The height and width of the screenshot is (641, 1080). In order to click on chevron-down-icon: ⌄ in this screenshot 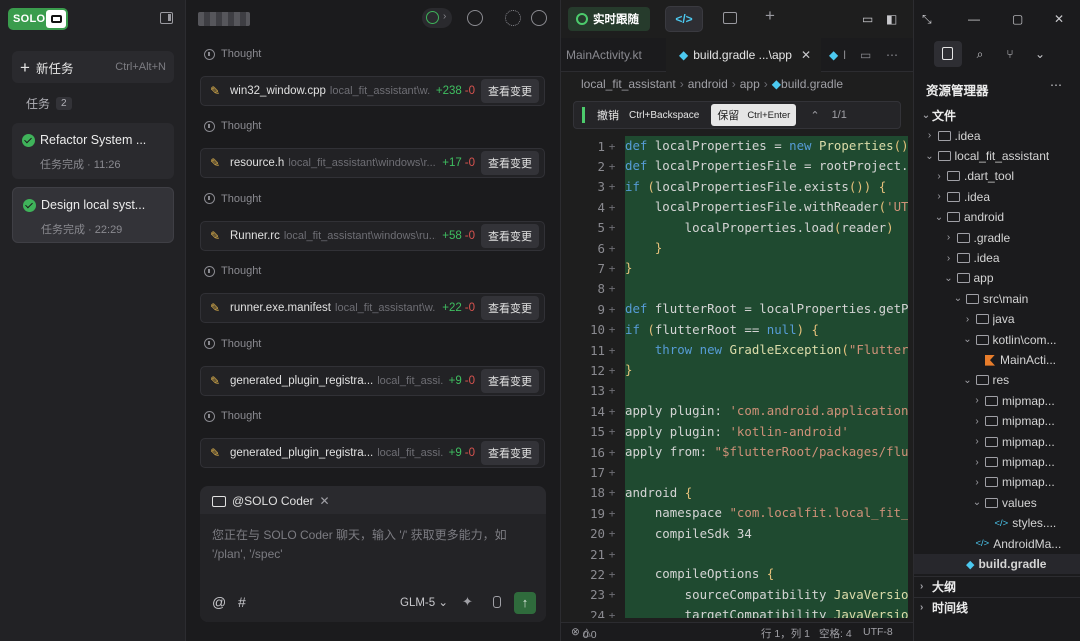, I will do `click(1040, 54)`.